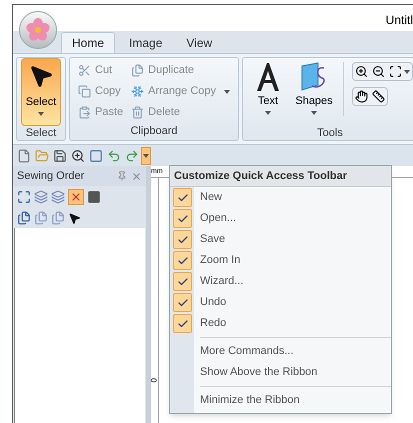 The image size is (413, 423). Describe the element at coordinates (41, 133) in the screenshot. I see `group-label: Select` at that location.